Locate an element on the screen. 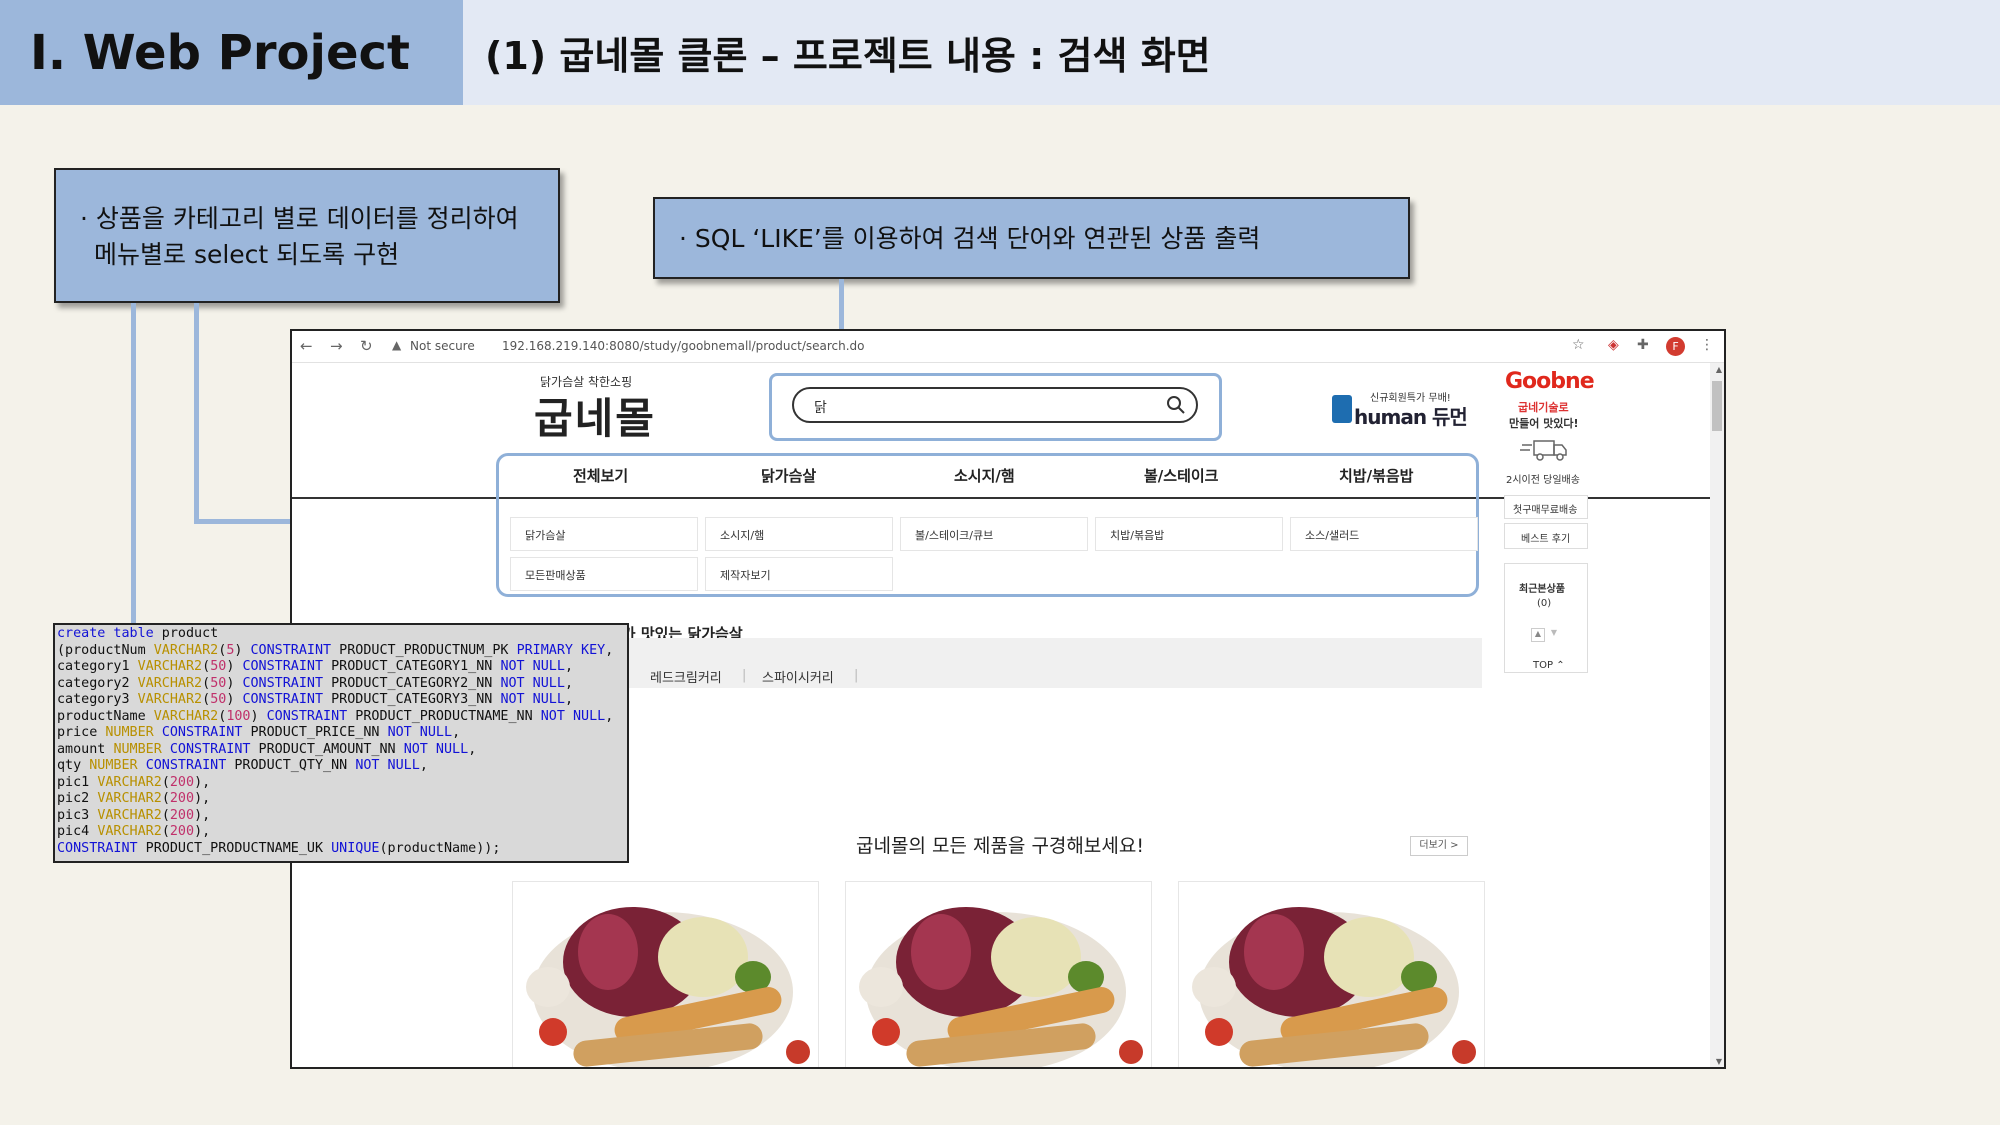  subcat-sauce-salad: 소스/샐러드 is located at coordinates (1384, 534).